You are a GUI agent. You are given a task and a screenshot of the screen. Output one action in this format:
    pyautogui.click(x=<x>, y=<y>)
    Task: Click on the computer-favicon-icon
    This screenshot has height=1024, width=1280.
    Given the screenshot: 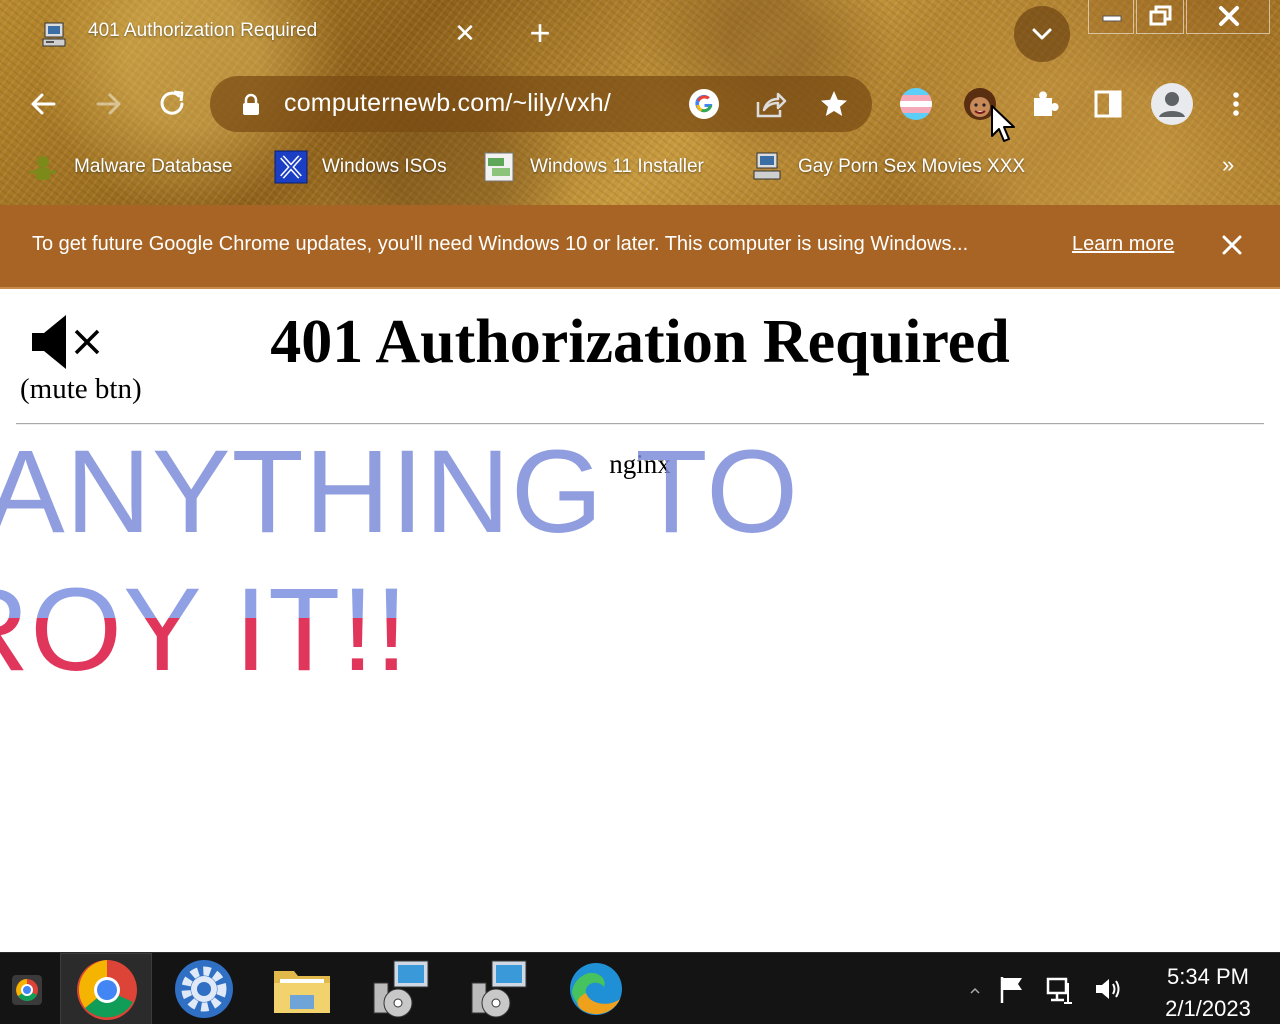 What is the action you would take?
    pyautogui.click(x=54, y=34)
    